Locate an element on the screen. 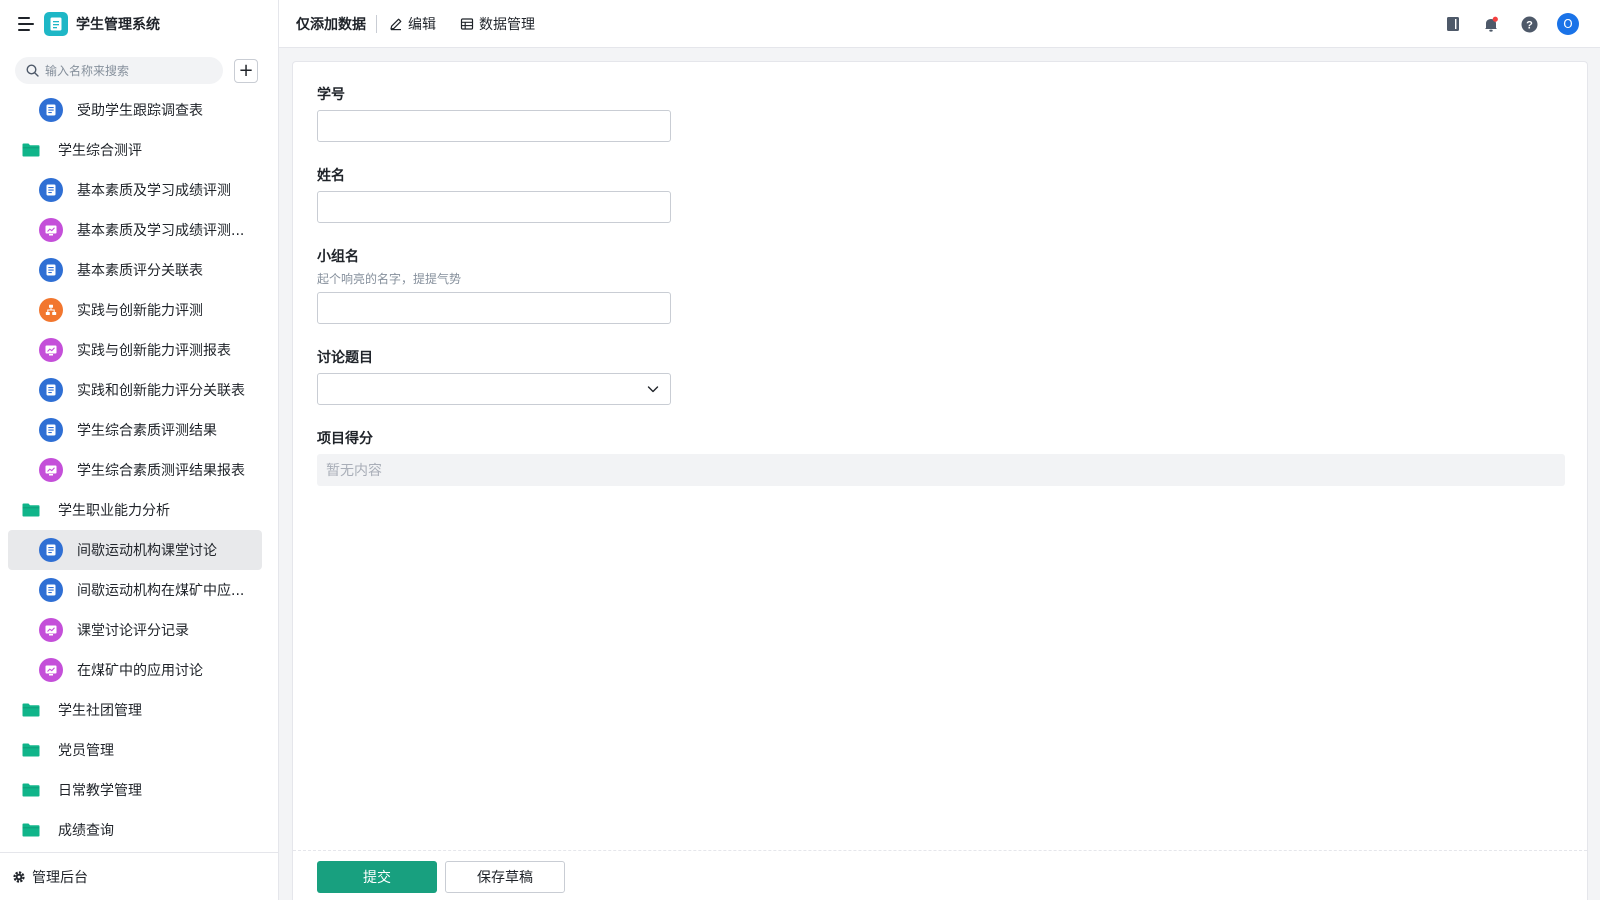 This screenshot has width=1600, height=900. search-row: + is located at coordinates (137, 70).